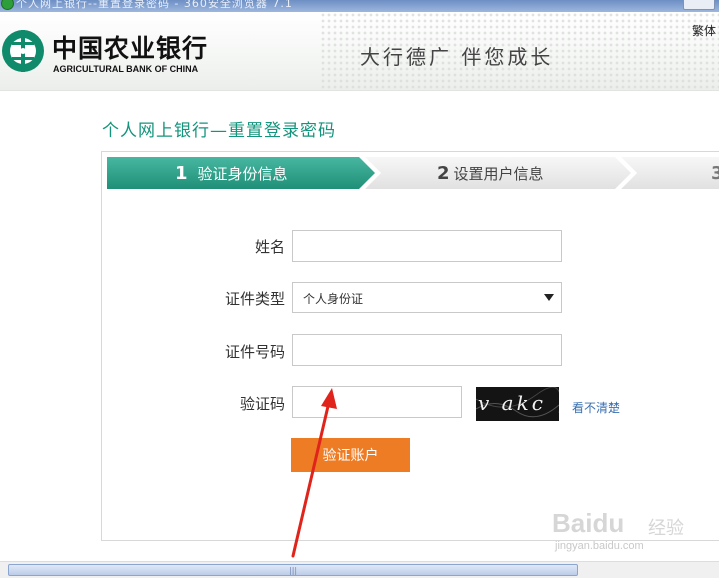  I want to click on horizontal-scrollbar: |||, so click(359, 569).